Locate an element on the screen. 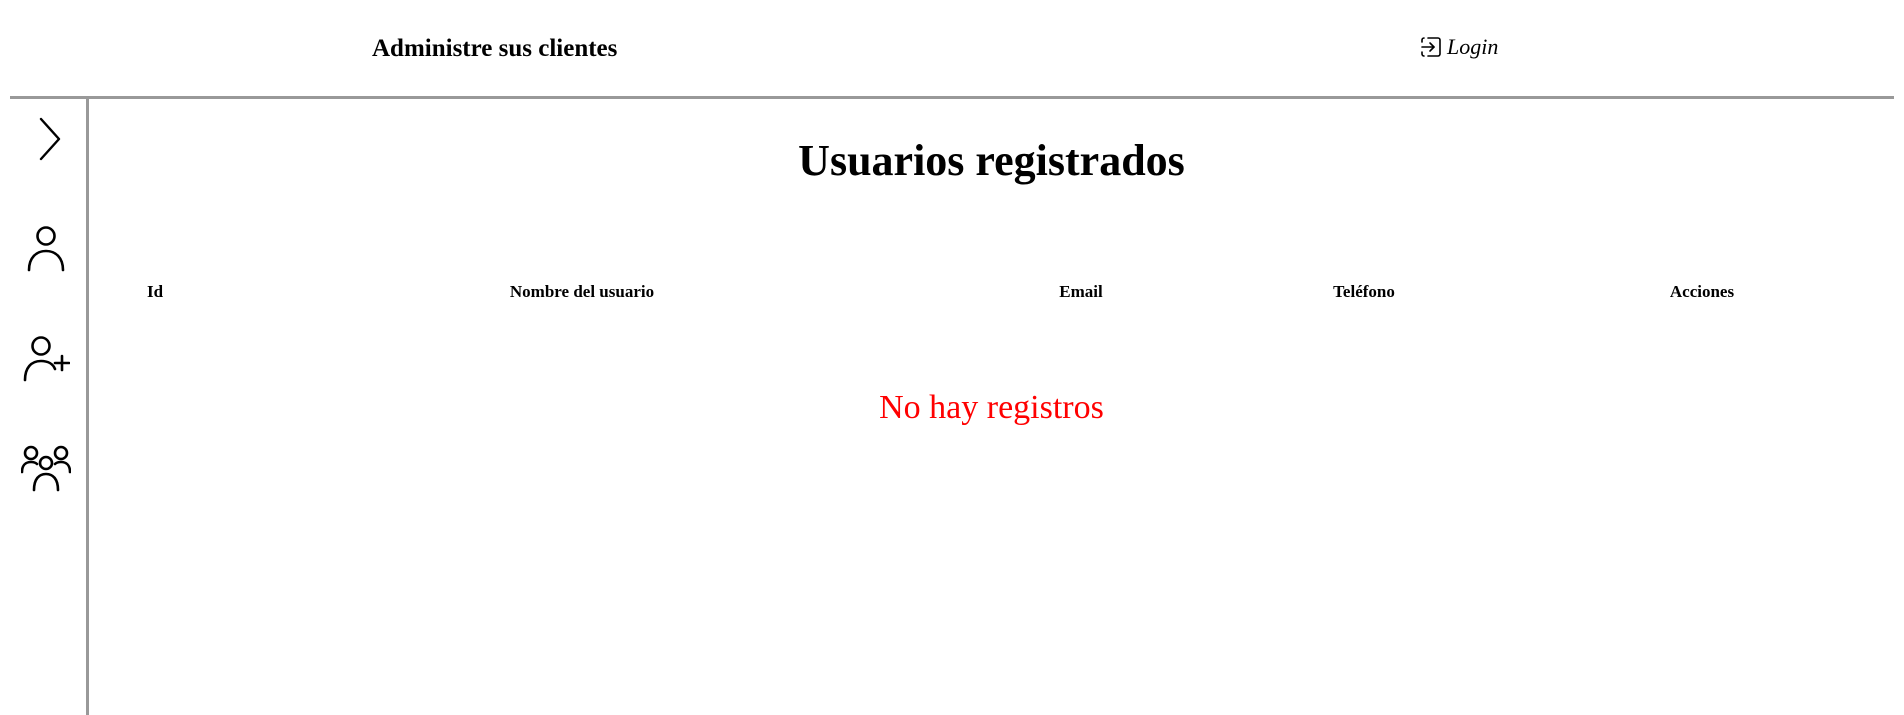 The width and height of the screenshot is (1904, 715). column-header-id: Id is located at coordinates (155, 291).